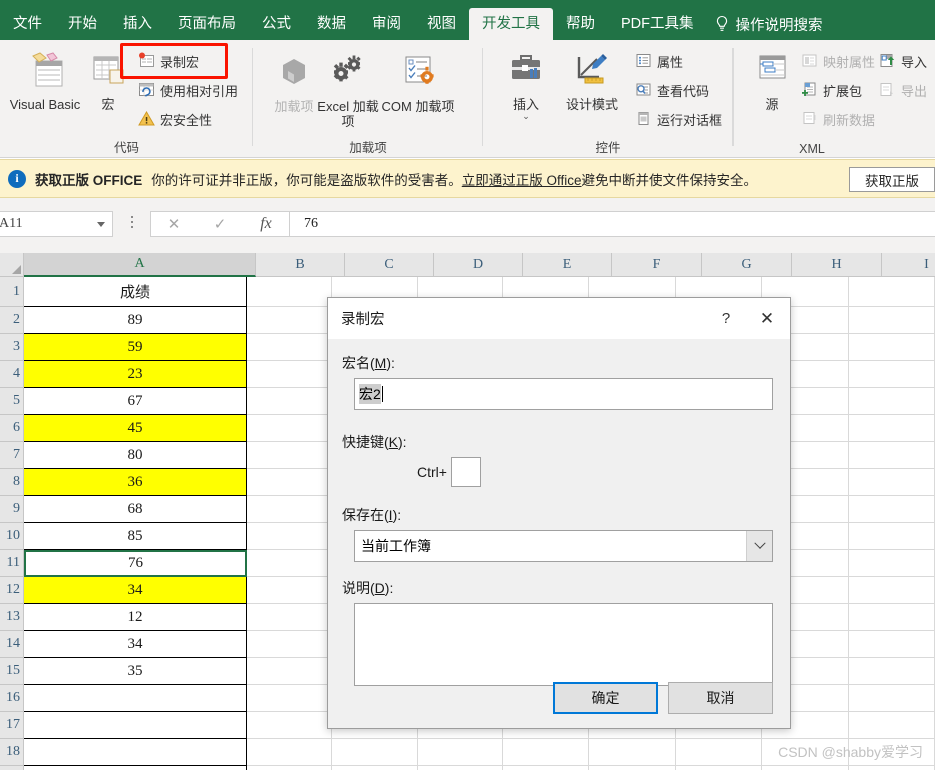 The image size is (935, 770). What do you see at coordinates (12, 347) in the screenshot?
I see `row-header-3: 3` at bounding box center [12, 347].